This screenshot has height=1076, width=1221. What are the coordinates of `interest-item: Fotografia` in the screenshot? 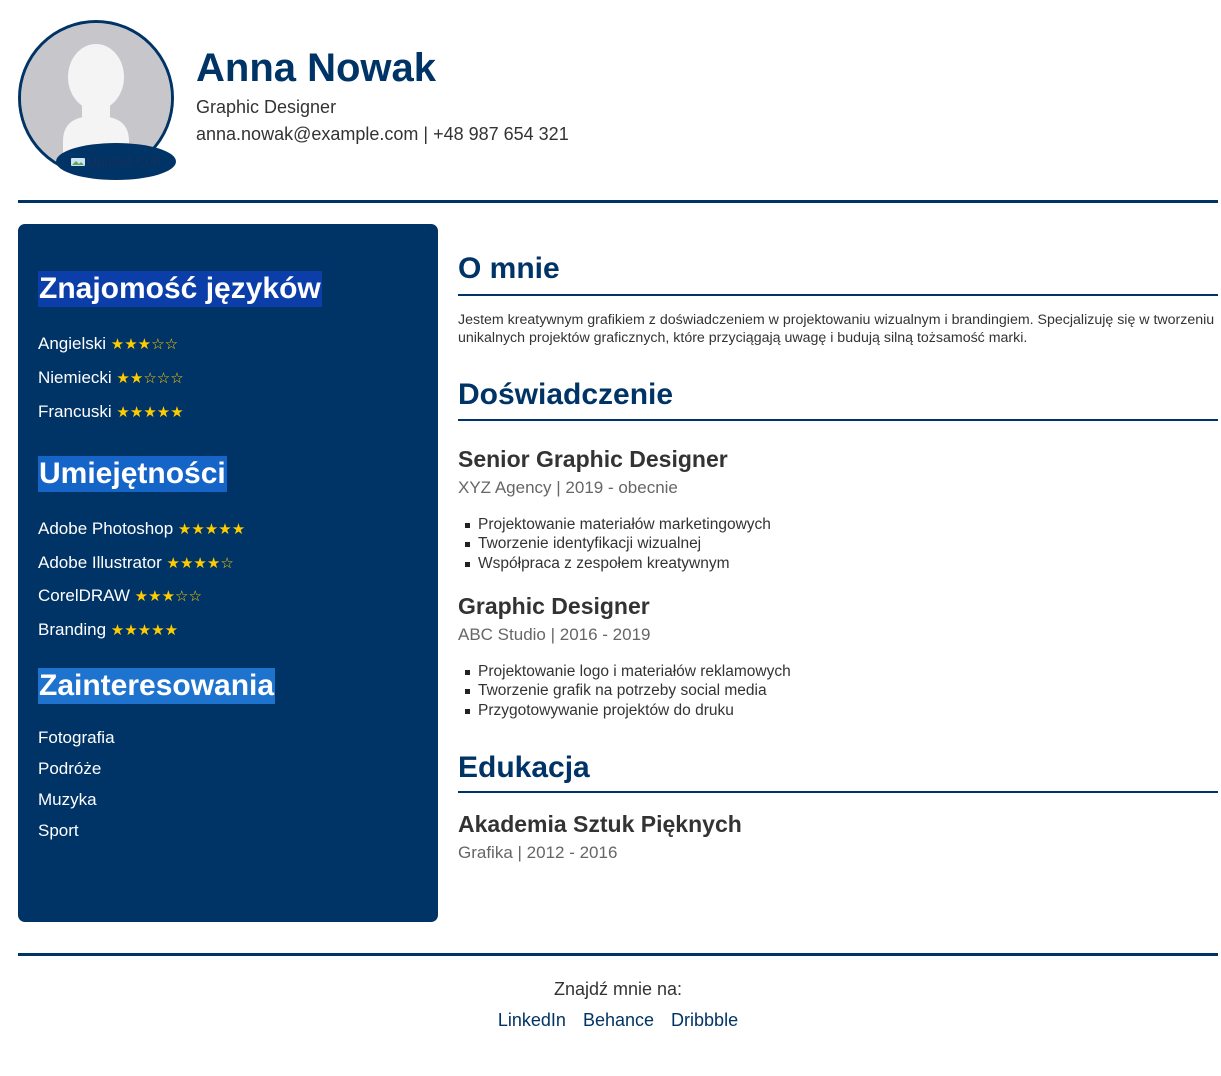 It's located at (76, 737).